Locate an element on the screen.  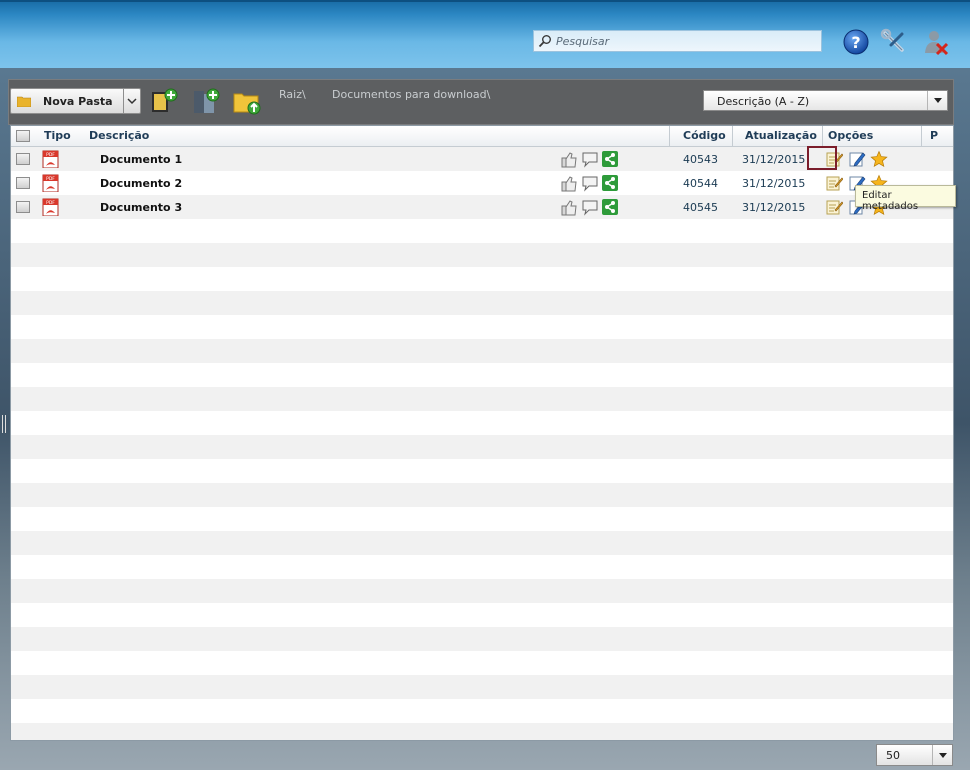
select-all-checkbox is located at coordinates (23, 136).